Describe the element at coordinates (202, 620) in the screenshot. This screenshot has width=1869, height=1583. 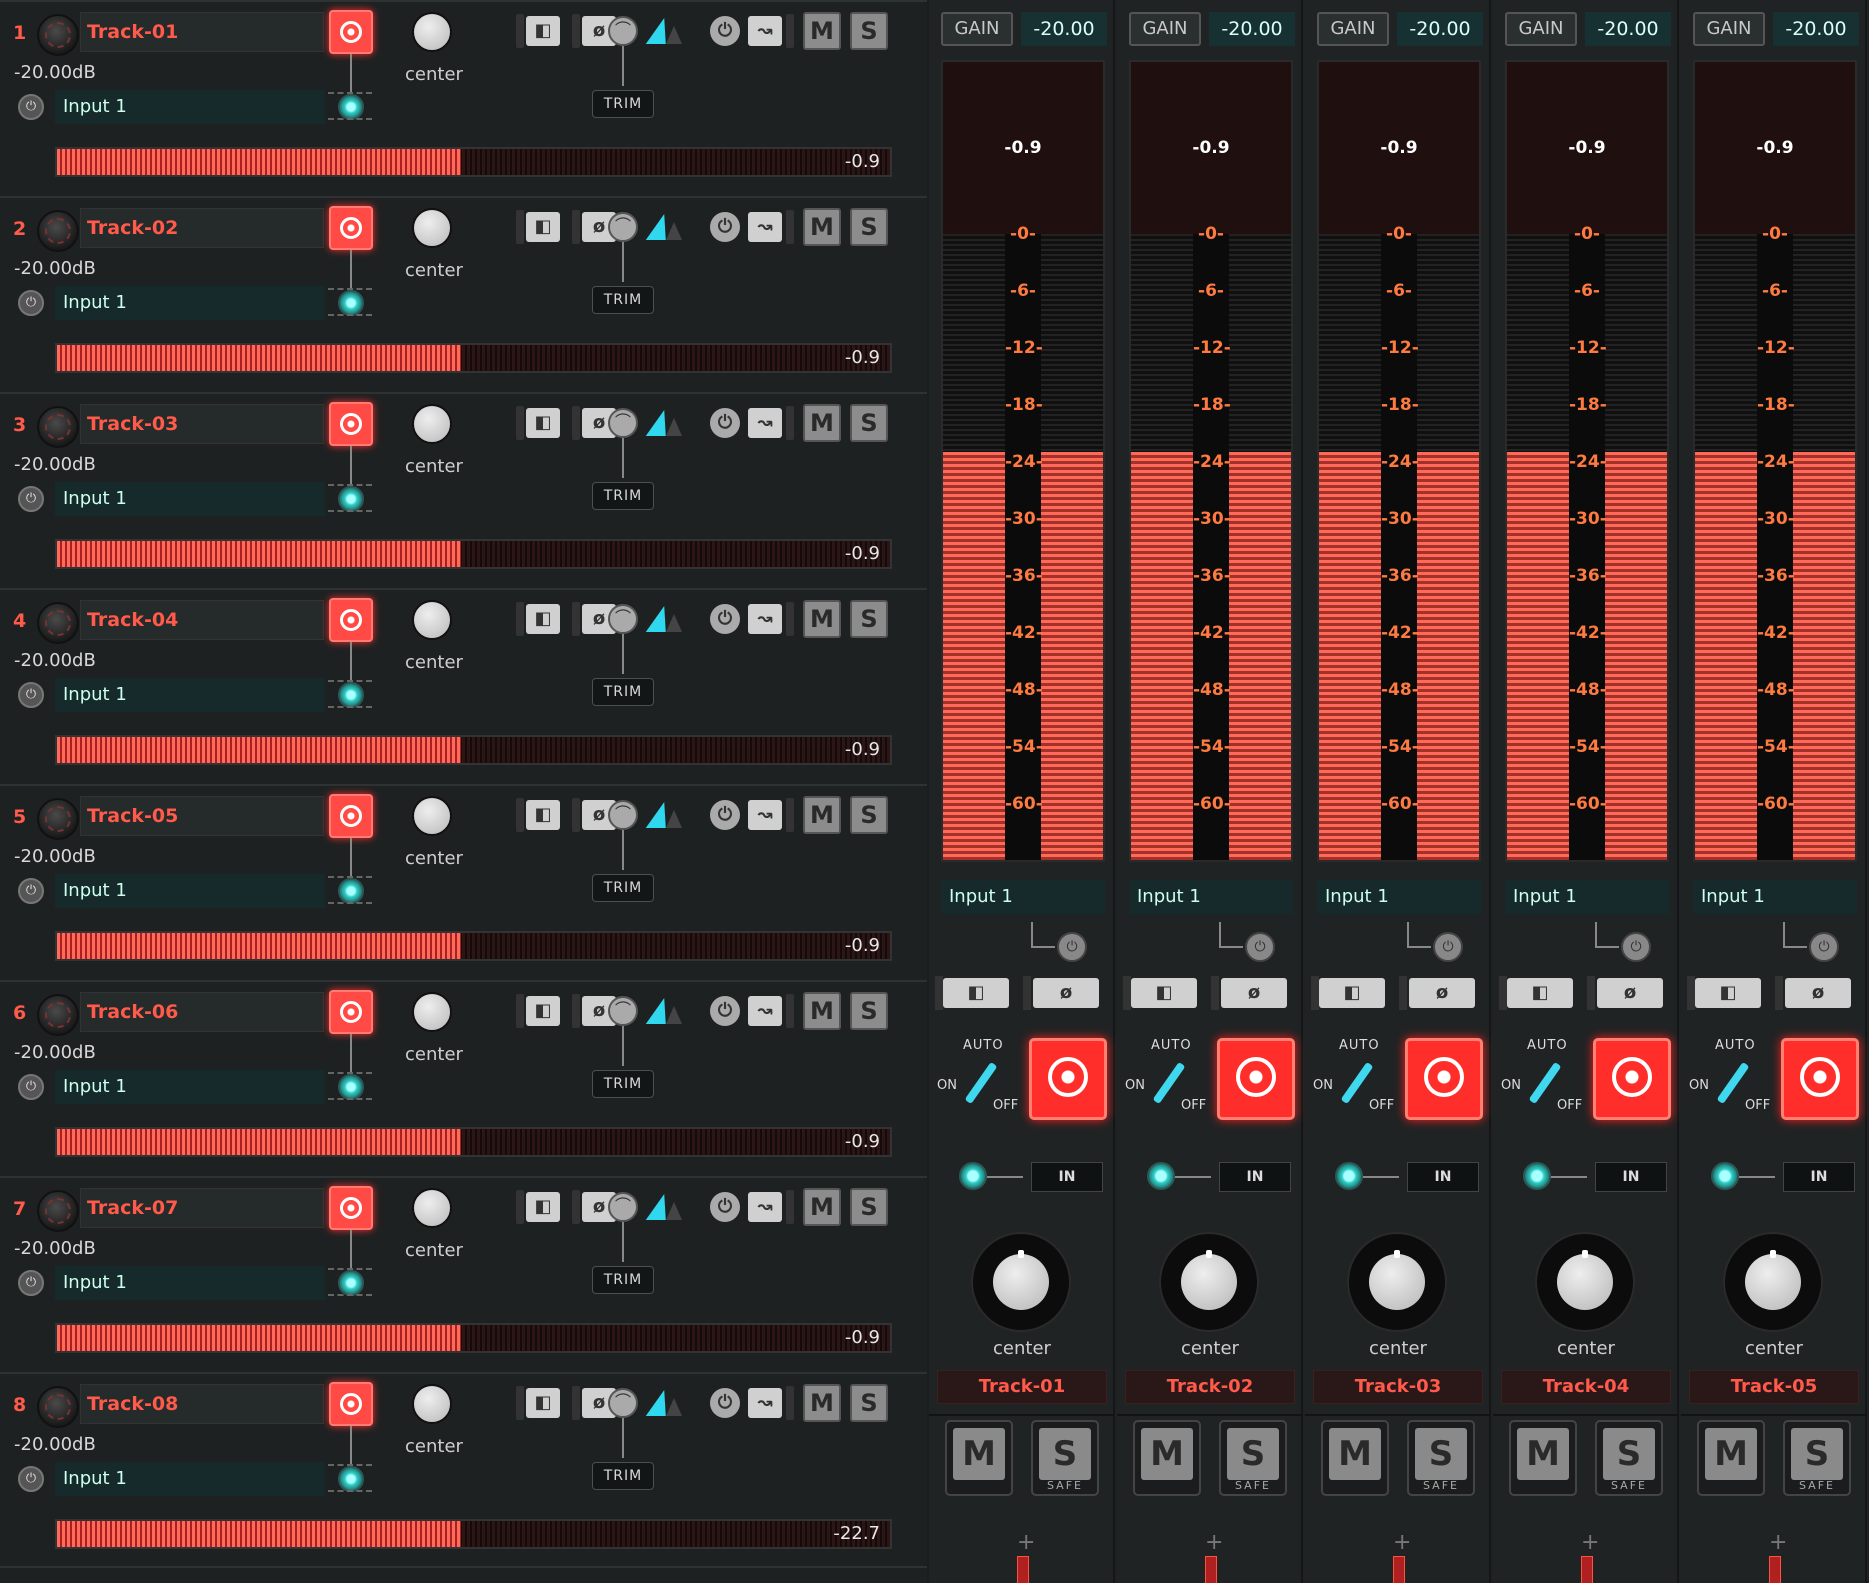
I see `track-name: Track-04` at that location.